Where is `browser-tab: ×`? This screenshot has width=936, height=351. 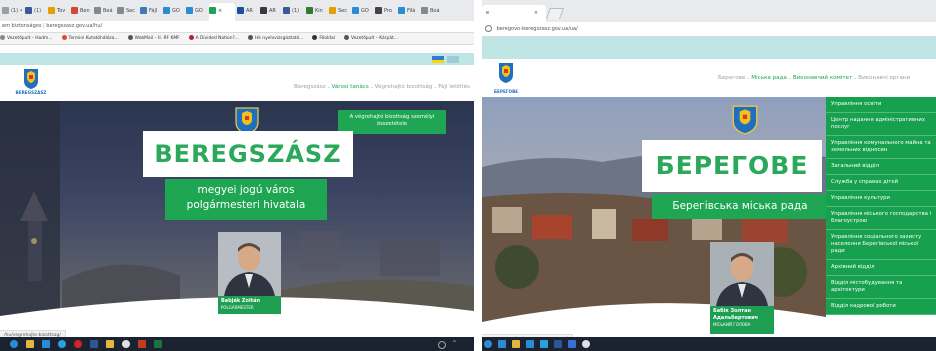
browser-tab: × is located at coordinates (222, 12).